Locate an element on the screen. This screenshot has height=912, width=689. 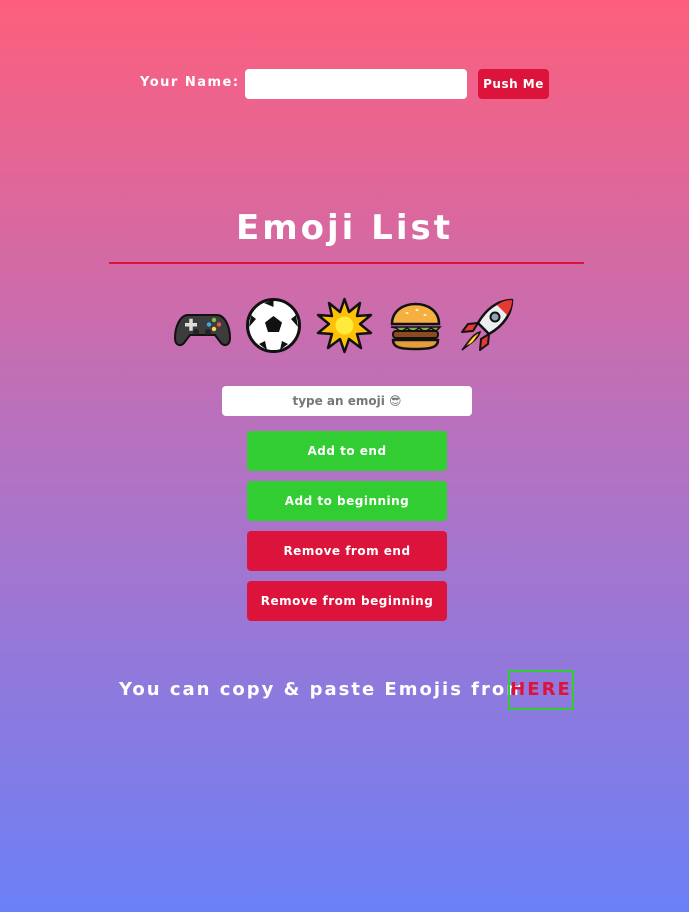
name-label: Your Name: is located at coordinates (190, 82).